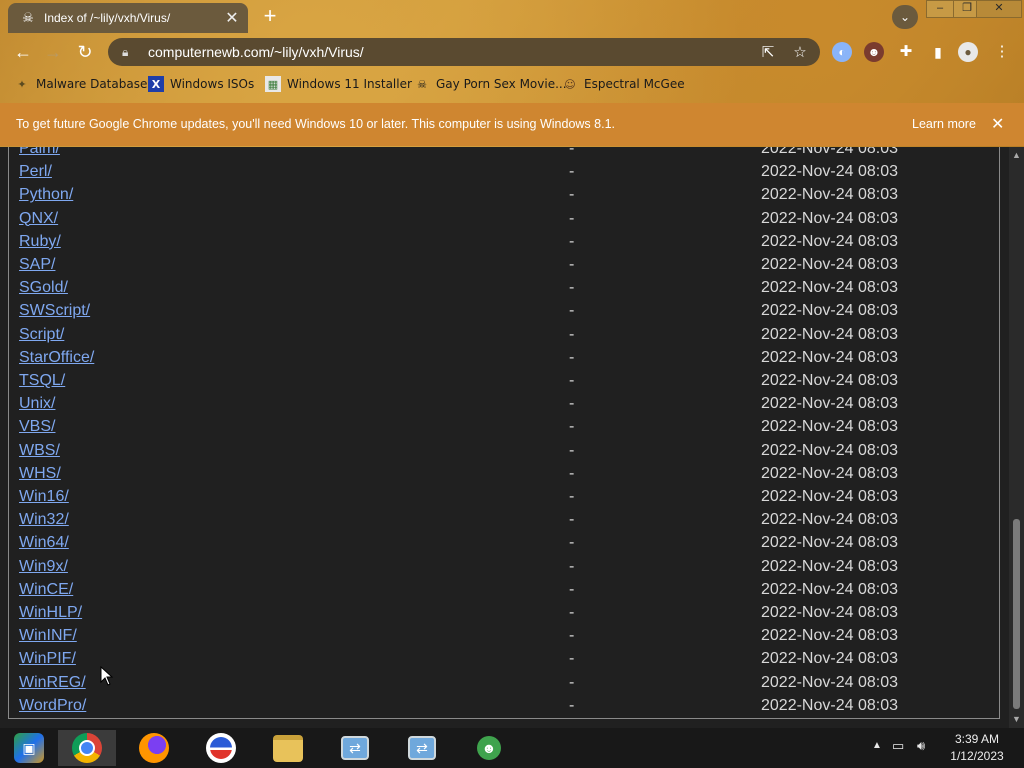  What do you see at coordinates (48, 636) in the screenshot?
I see `directory-link: WinINF/` at bounding box center [48, 636].